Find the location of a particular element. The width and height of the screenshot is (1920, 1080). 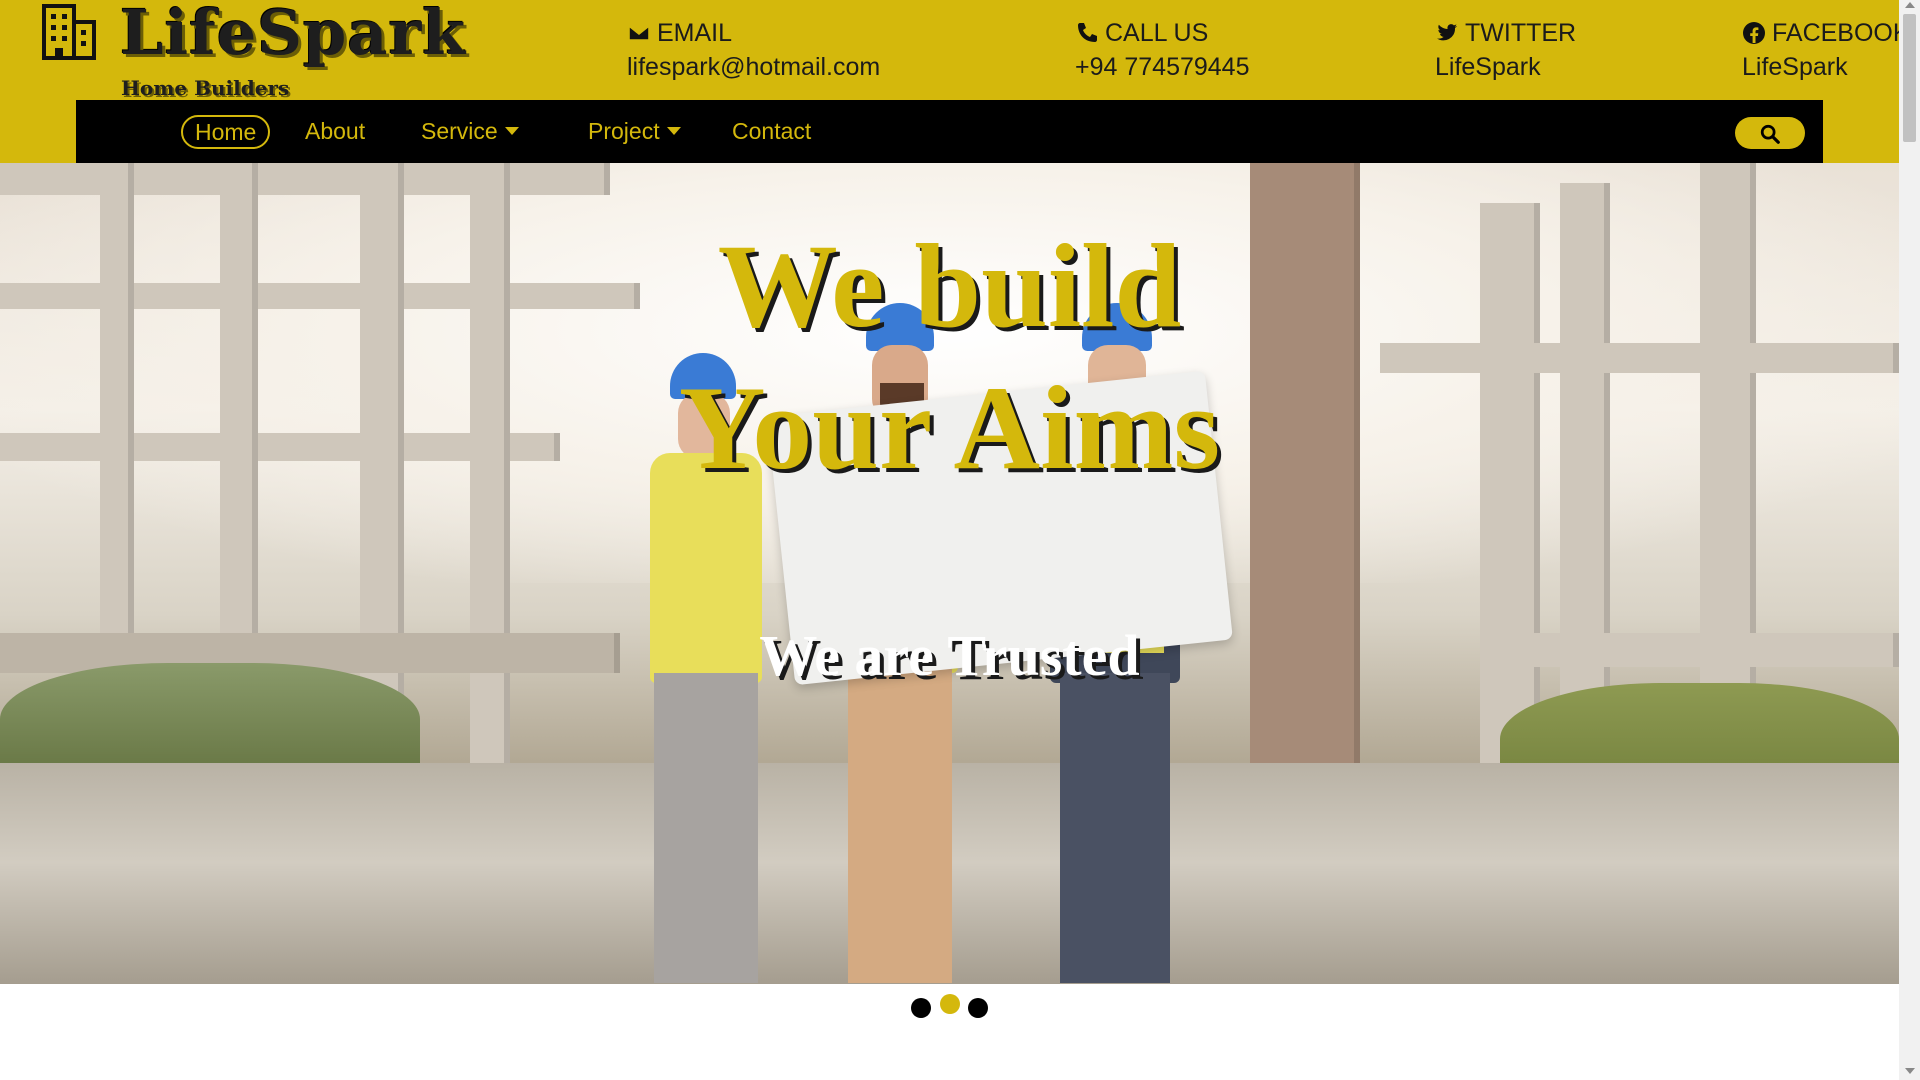

contact-email: EMAIL lifespark@hotmail.com is located at coordinates (753, 50).